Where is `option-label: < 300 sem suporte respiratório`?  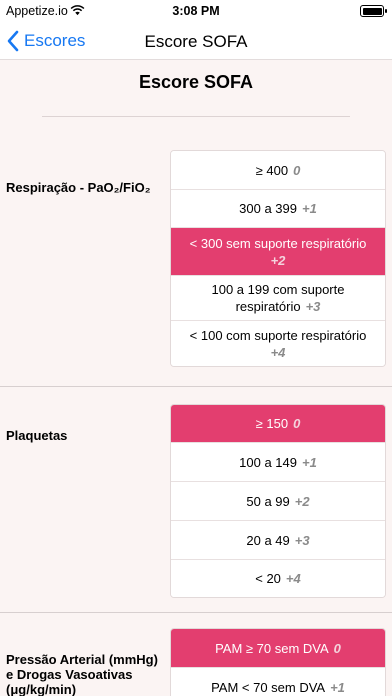 option-label: < 300 sem suporte respiratório is located at coordinates (278, 243).